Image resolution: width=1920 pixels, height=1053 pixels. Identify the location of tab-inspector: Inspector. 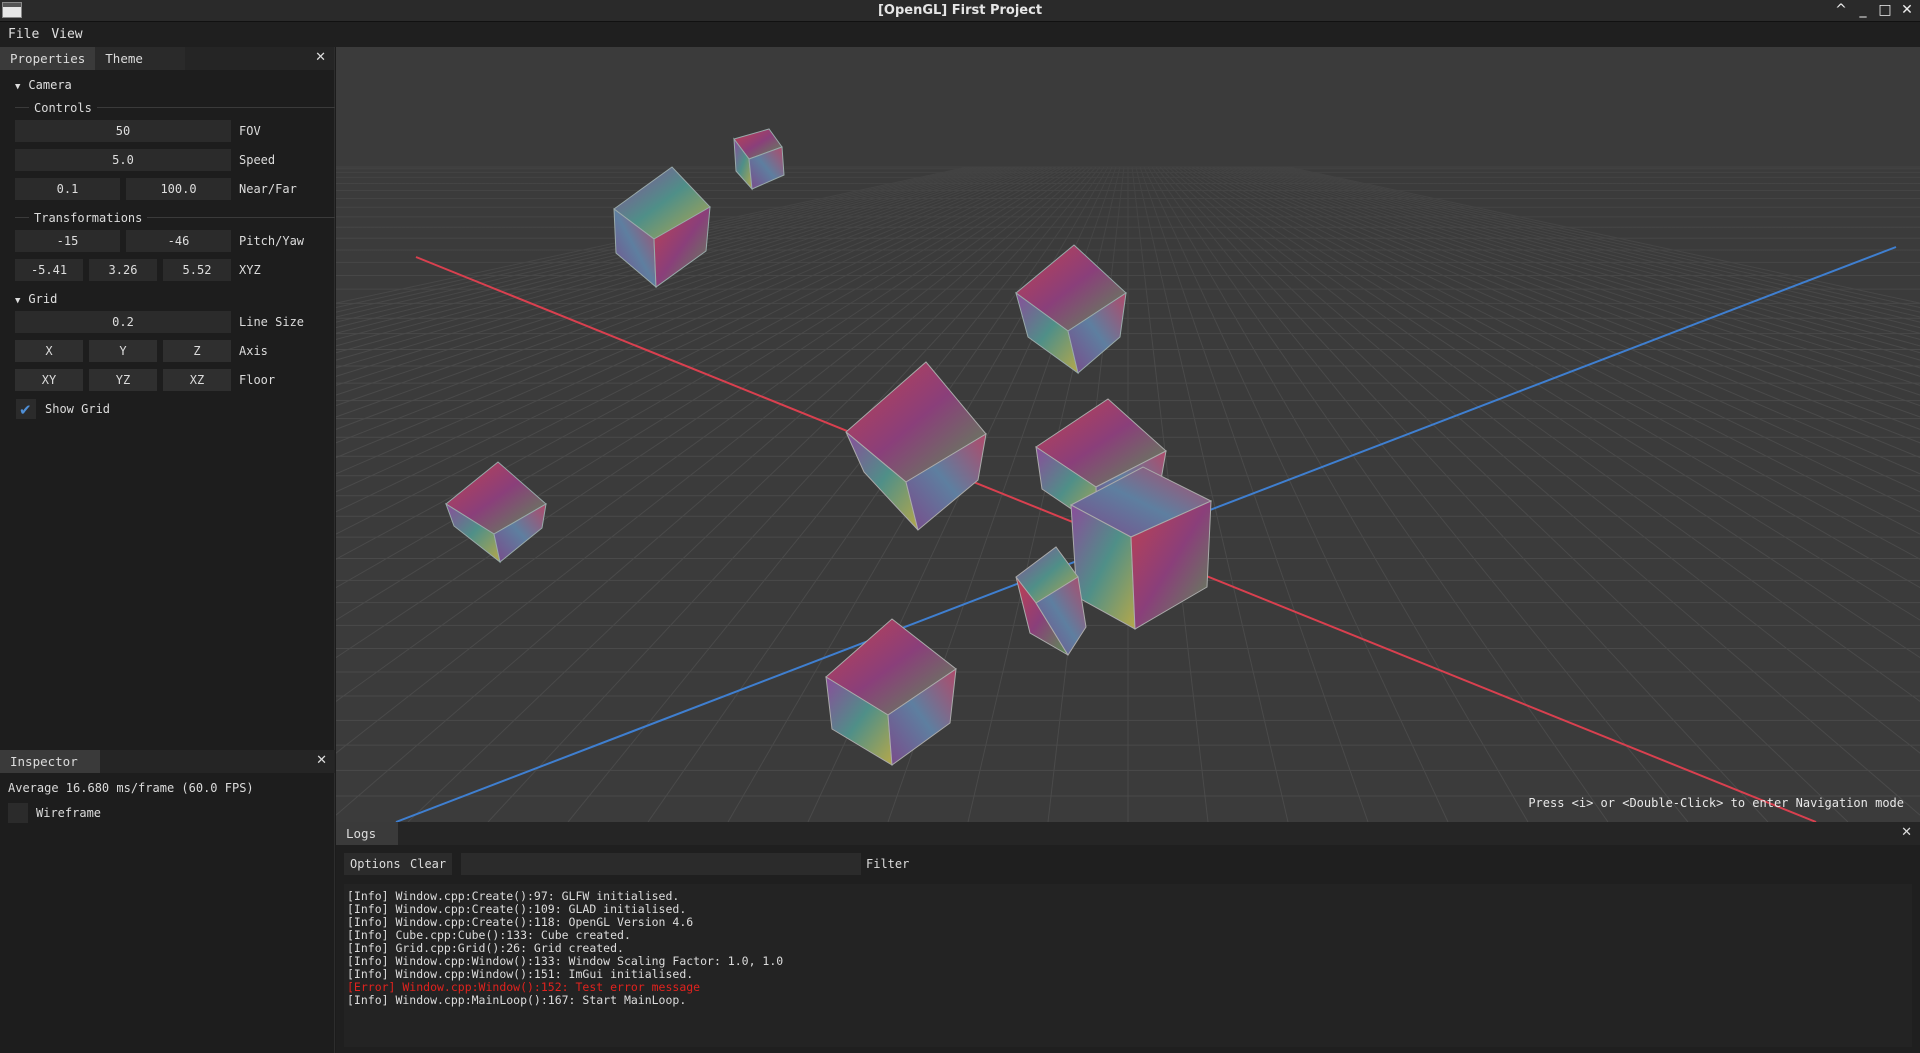
(50, 761).